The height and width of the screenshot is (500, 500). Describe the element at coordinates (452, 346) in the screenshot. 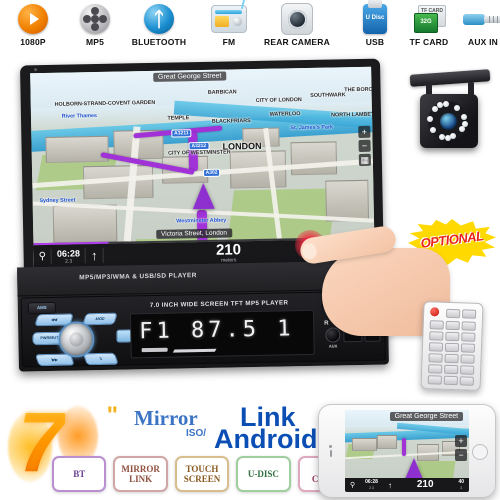

I see `ir-remote-control` at that location.